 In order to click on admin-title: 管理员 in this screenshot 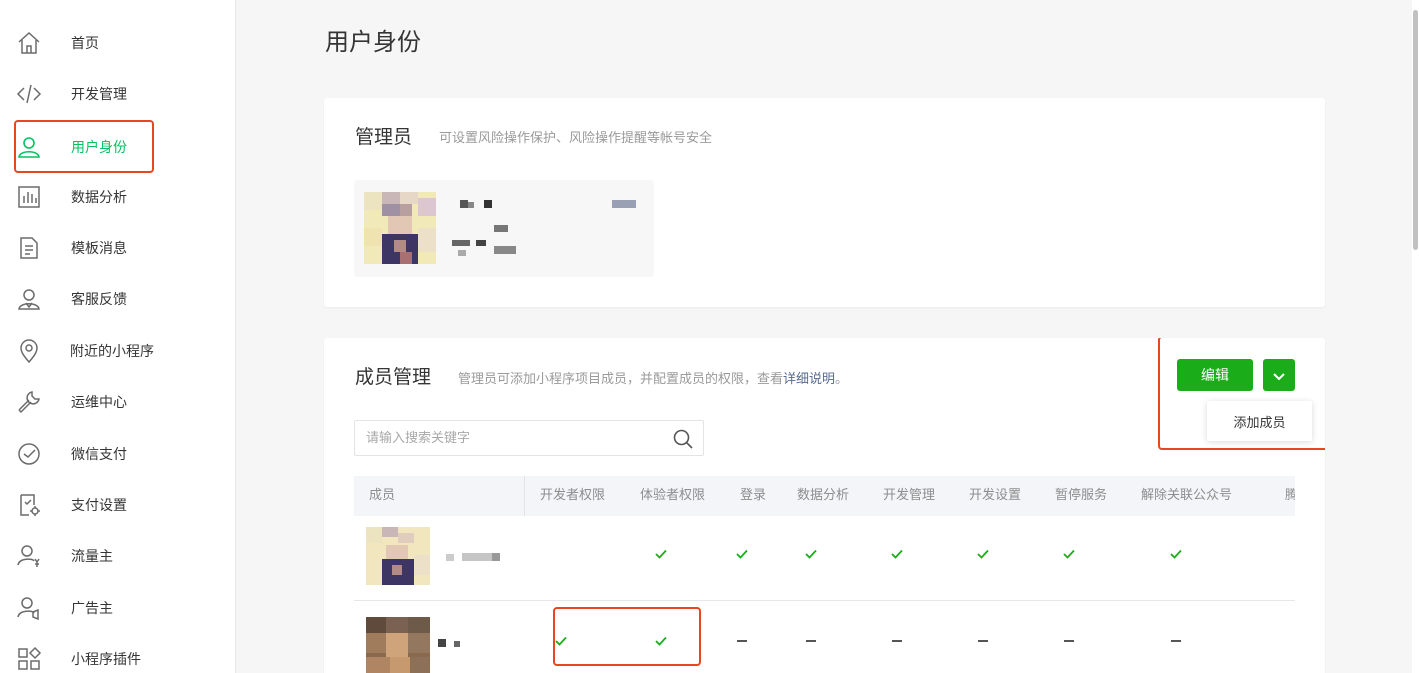, I will do `click(384, 137)`.